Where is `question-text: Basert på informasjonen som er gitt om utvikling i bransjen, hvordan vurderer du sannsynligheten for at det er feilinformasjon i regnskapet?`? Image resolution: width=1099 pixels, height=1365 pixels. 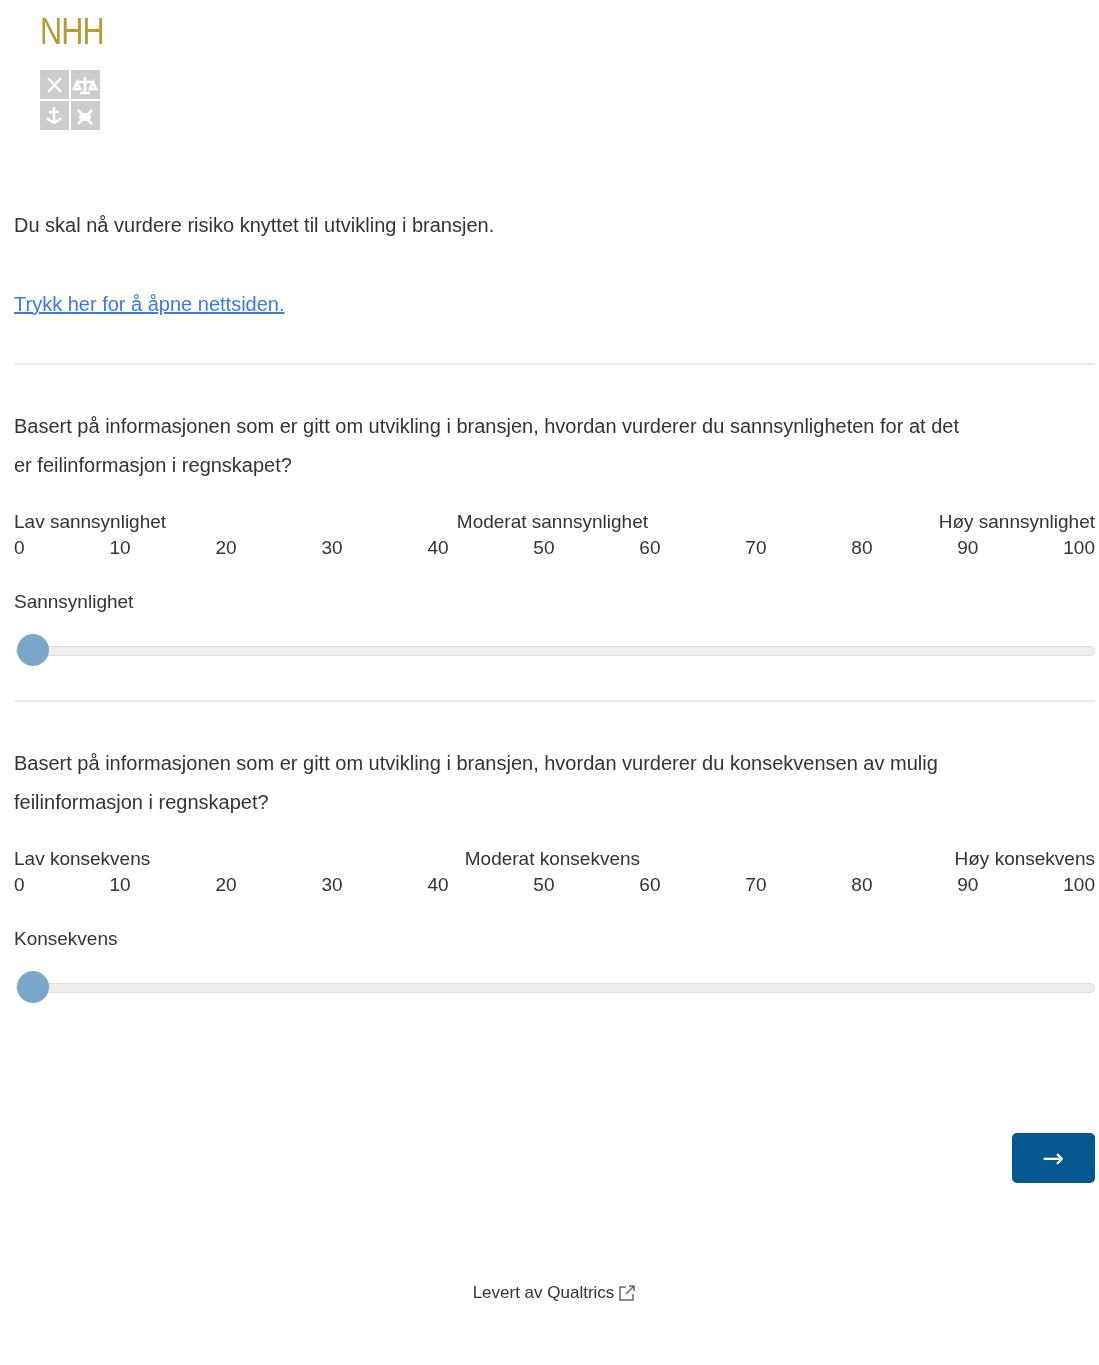 question-text: Basert på informasjonen som er gitt om utvikling i bransjen, hvordan vurderer du sannsynligheten for at det er feilinformasjon i regnskapet? is located at coordinates (487, 446).